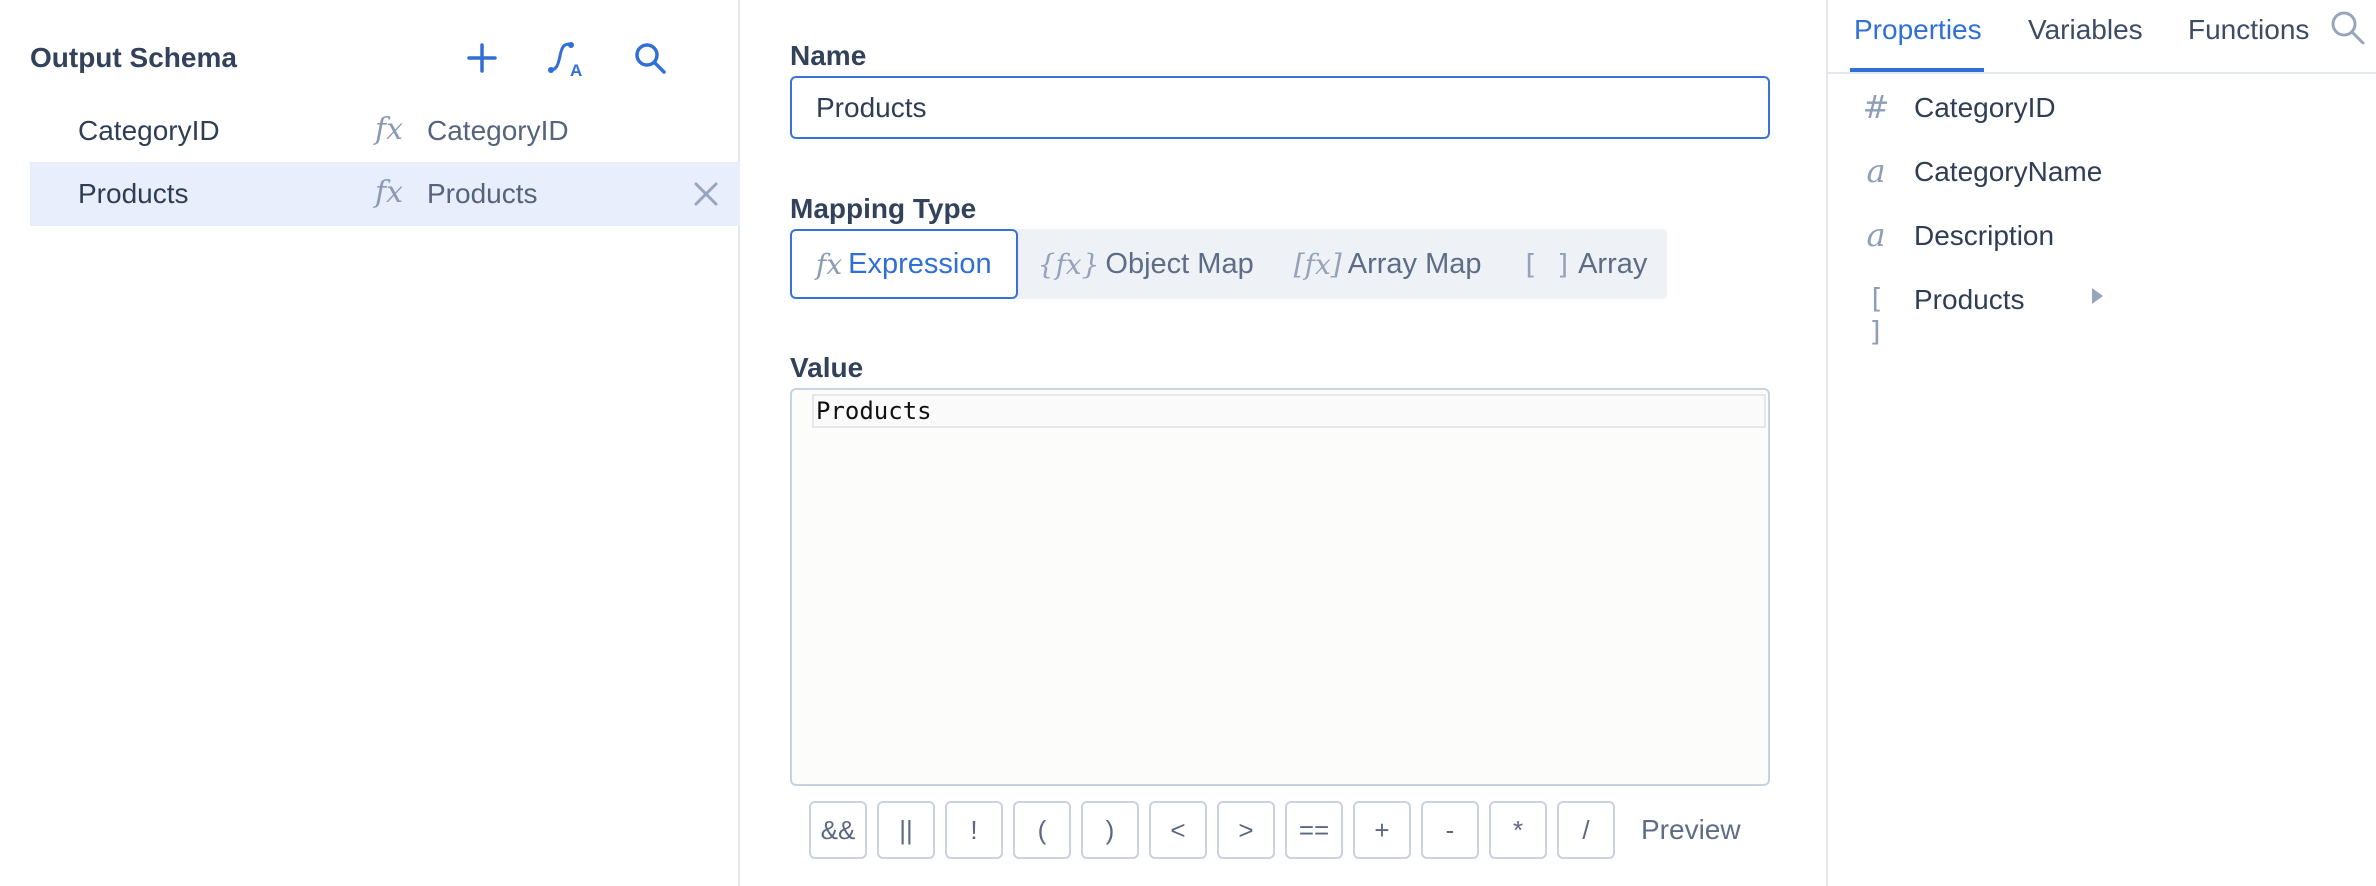  I want to click on number-type-icon: #, so click(1876, 107).